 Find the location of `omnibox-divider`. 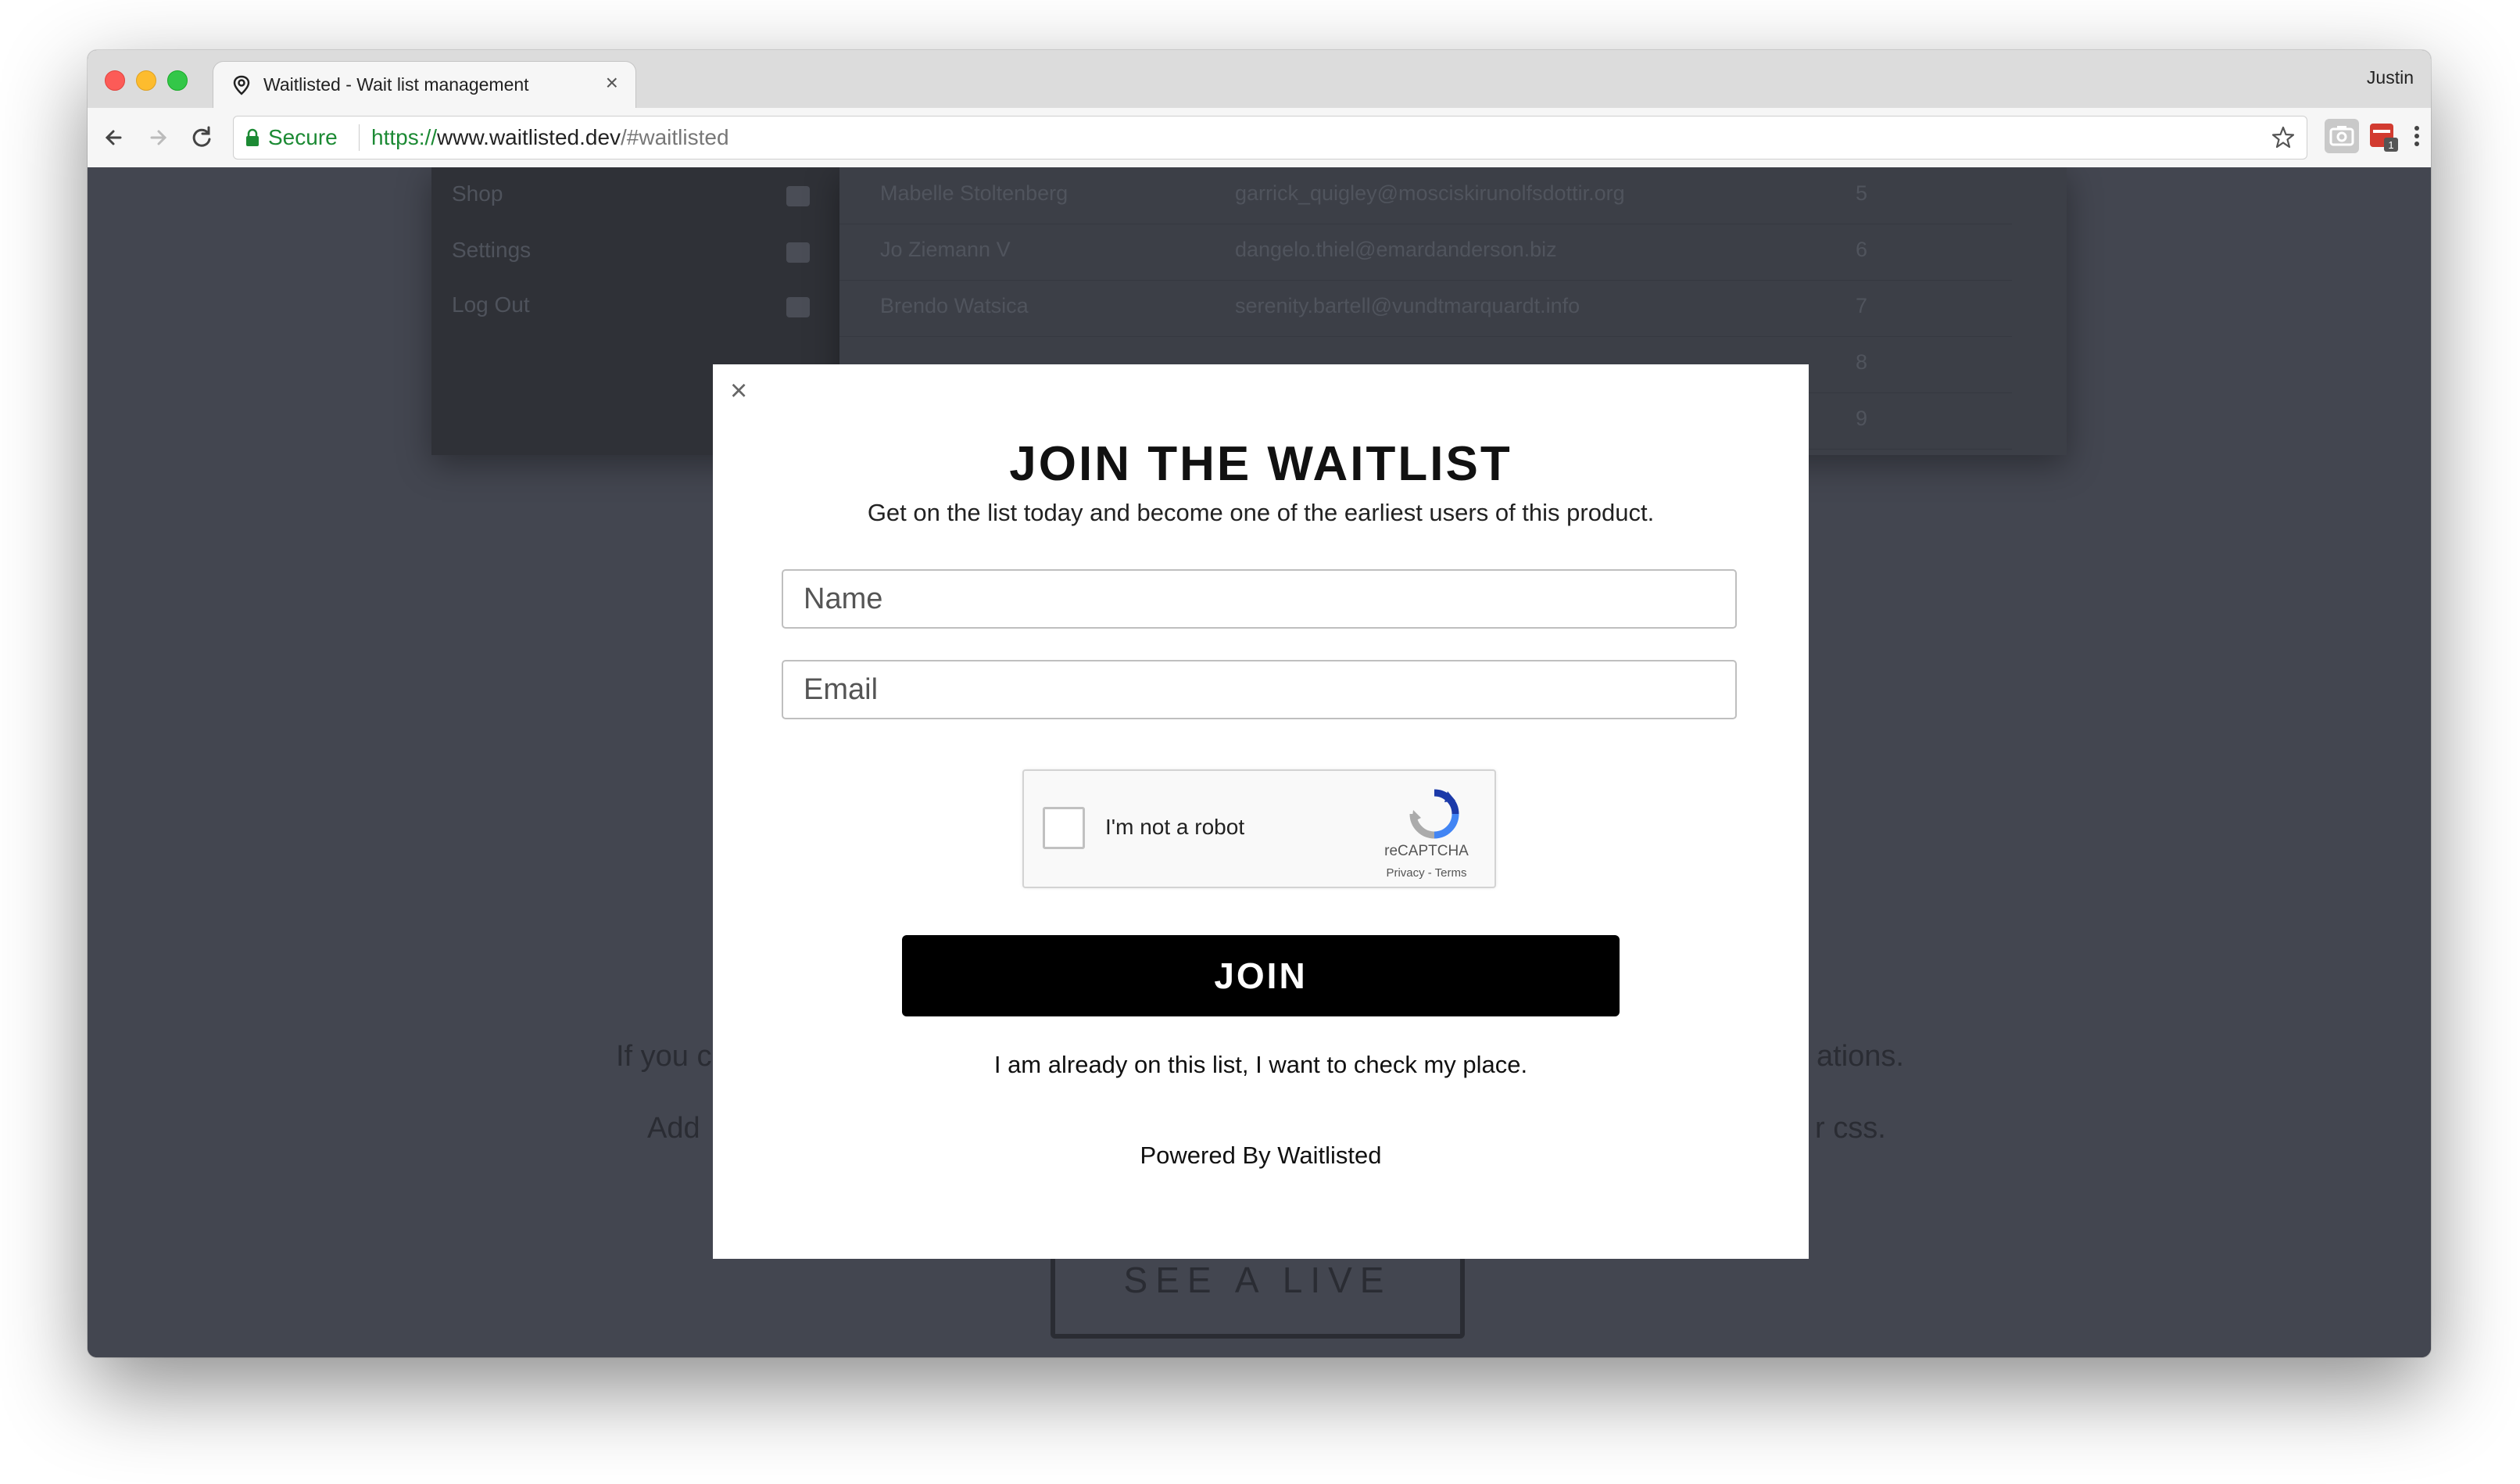

omnibox-divider is located at coordinates (359, 137).